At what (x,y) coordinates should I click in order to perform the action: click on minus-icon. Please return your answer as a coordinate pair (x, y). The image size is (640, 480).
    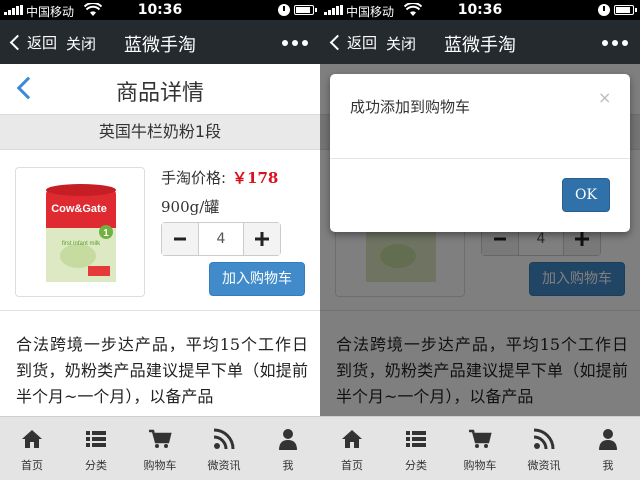
    Looking at the image, I should click on (180, 239).